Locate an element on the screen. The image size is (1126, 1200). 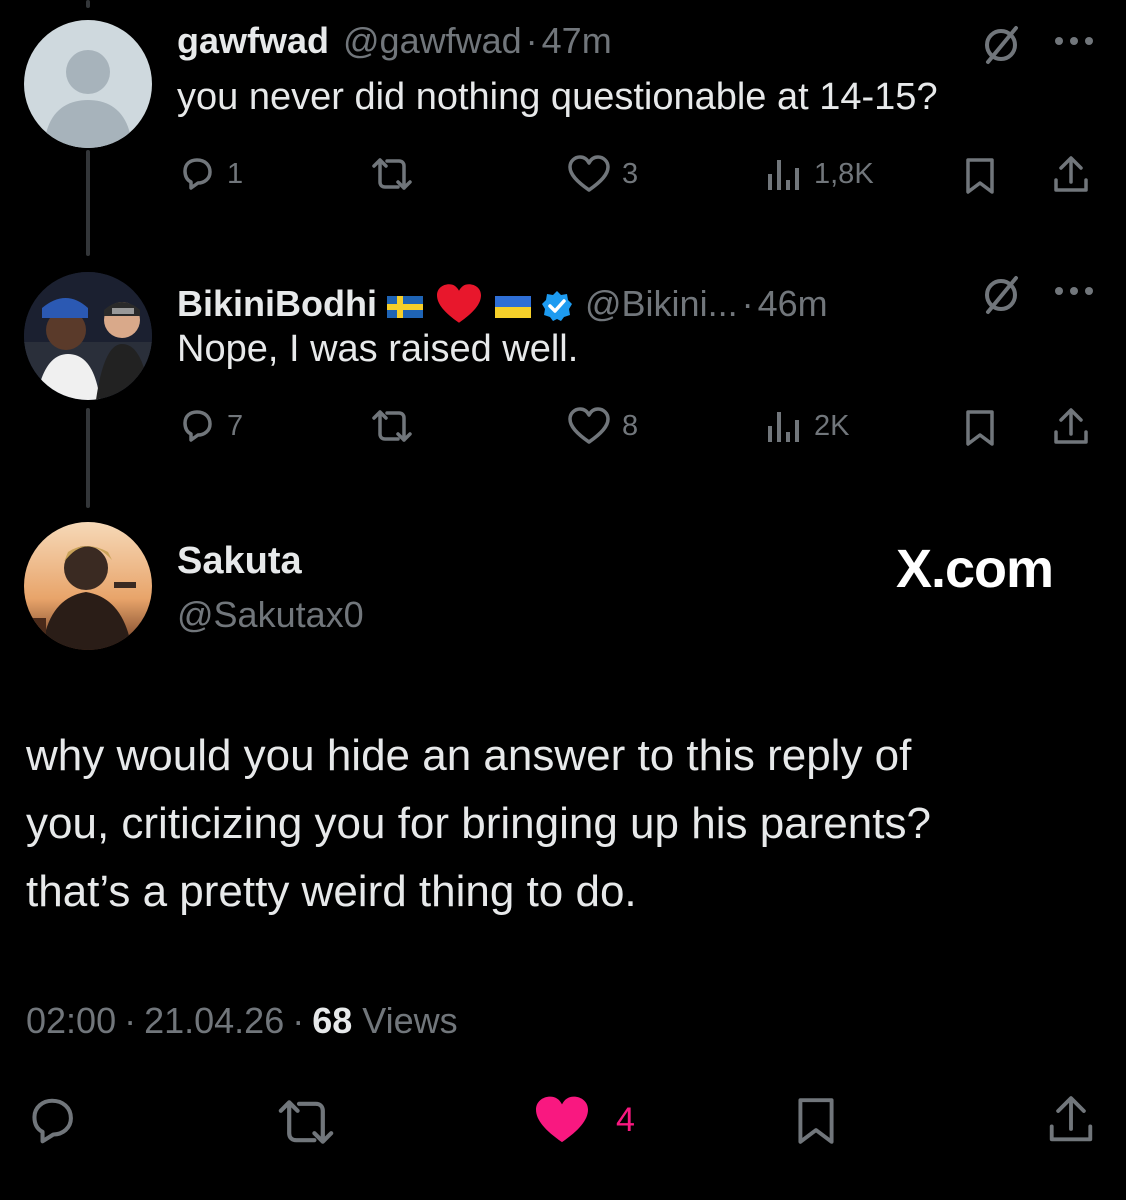
like-count: 8 is located at coordinates (630, 425).